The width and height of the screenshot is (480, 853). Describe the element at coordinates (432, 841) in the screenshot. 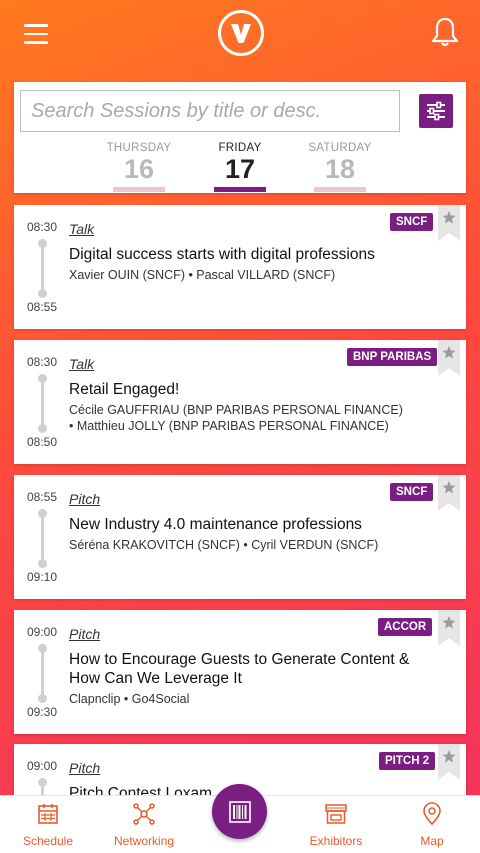

I see `nav-label: Map` at that location.